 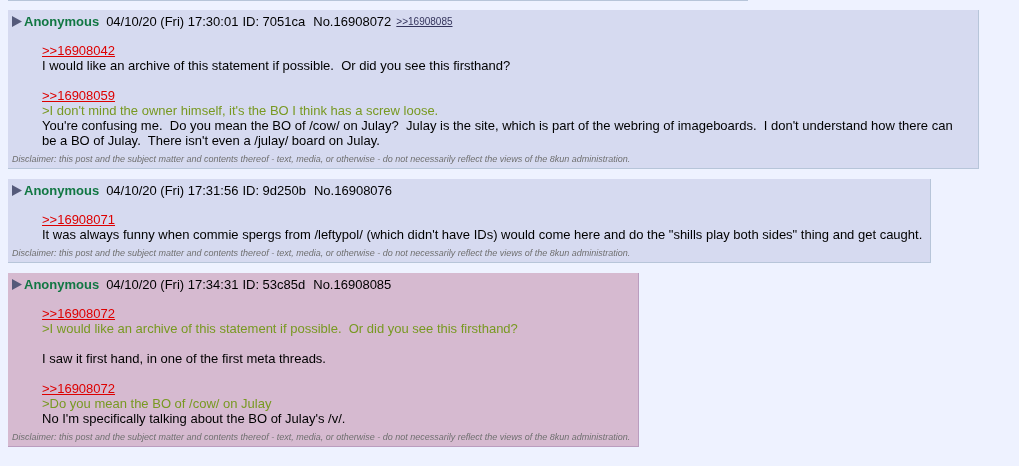 What do you see at coordinates (482, 234) in the screenshot?
I see `post-text: It was always funny when commie spergs from /leftypol/ (which didn't have IDs) would come here and do the "shills play both sides" thing and get caught.` at bounding box center [482, 234].